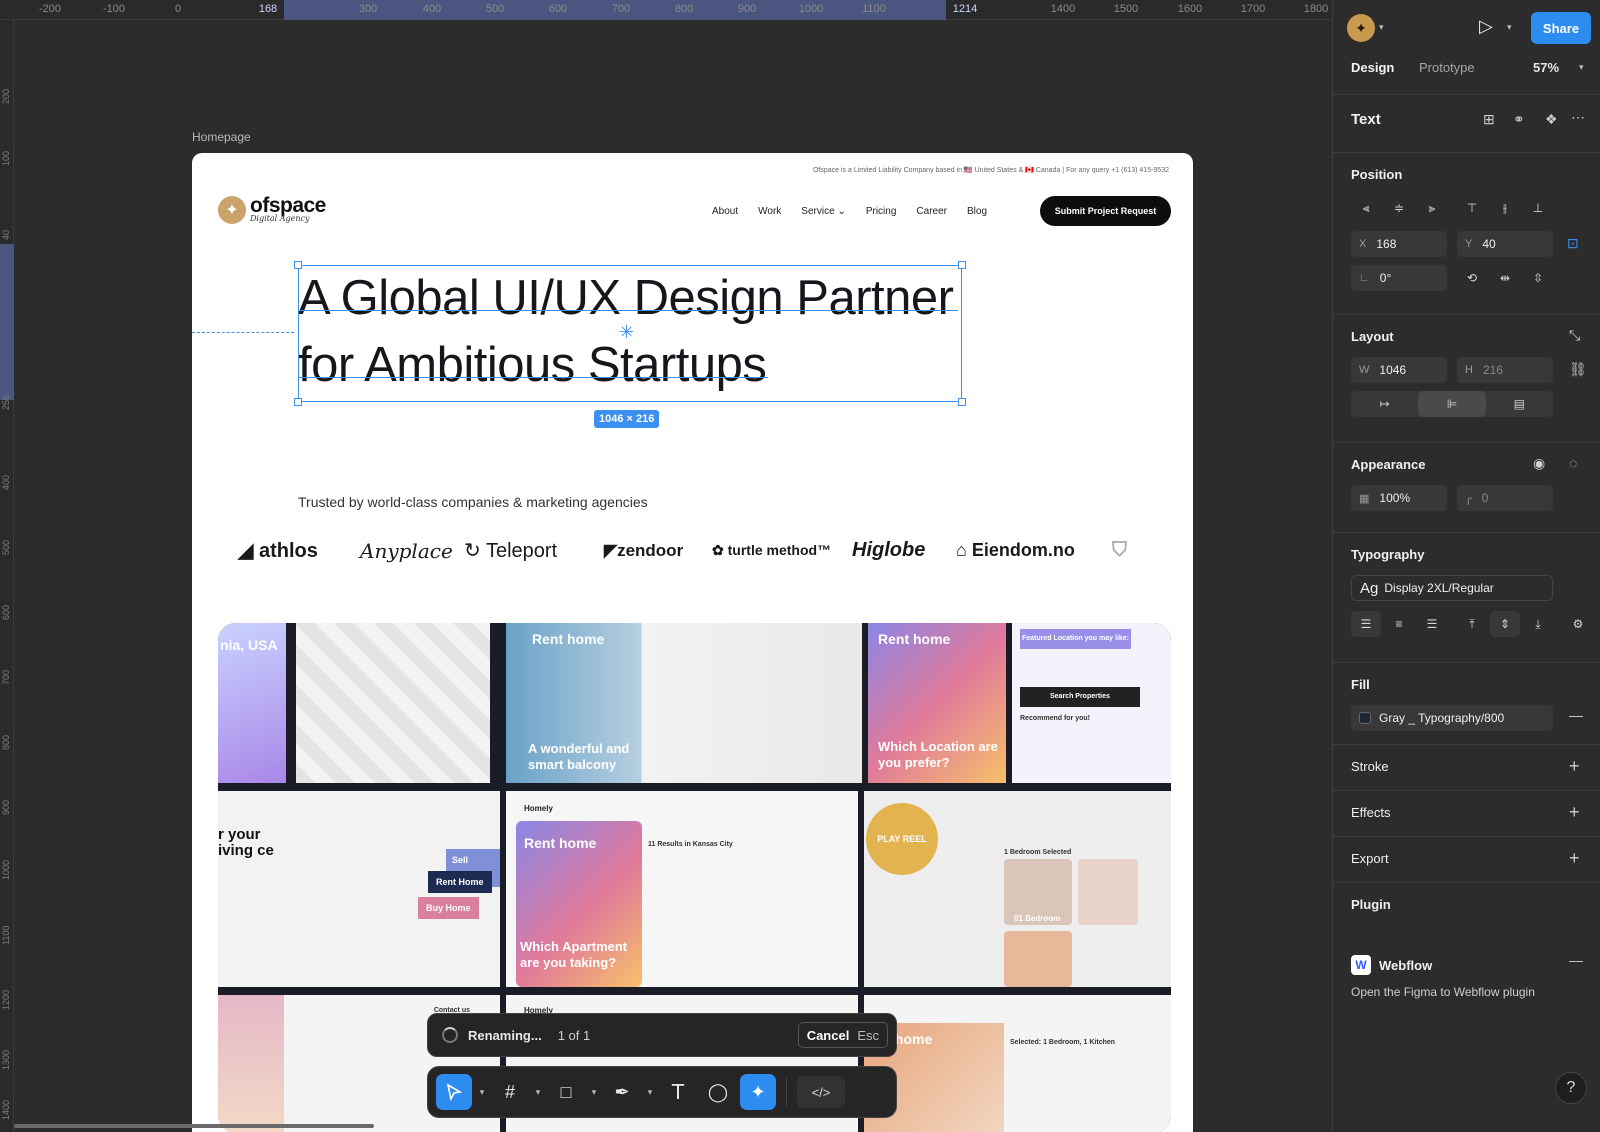  Describe the element at coordinates (1399, 244) in the screenshot. I see `x-field: X 168` at that location.